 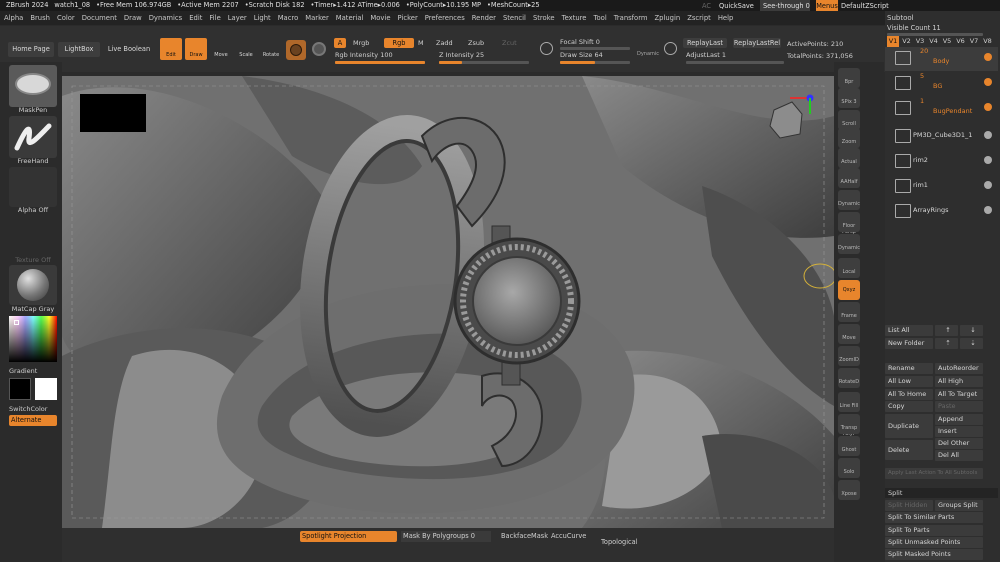 What do you see at coordinates (484, 62) in the screenshot?
I see `z-intensity-slider` at bounding box center [484, 62].